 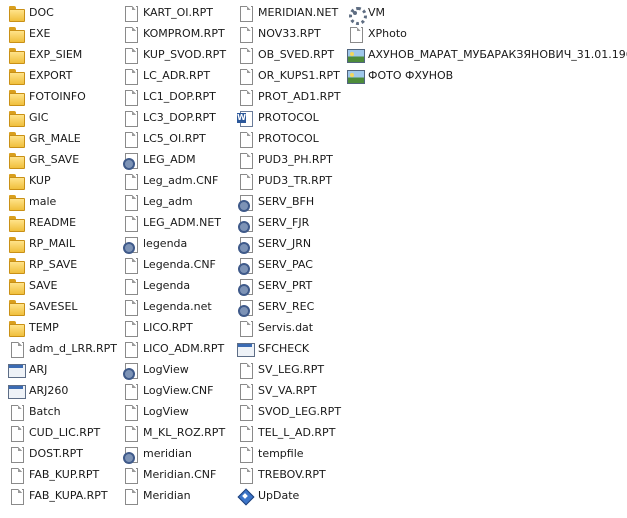 I want to click on file-item: Meridian.CNF, so click(x=174, y=474).